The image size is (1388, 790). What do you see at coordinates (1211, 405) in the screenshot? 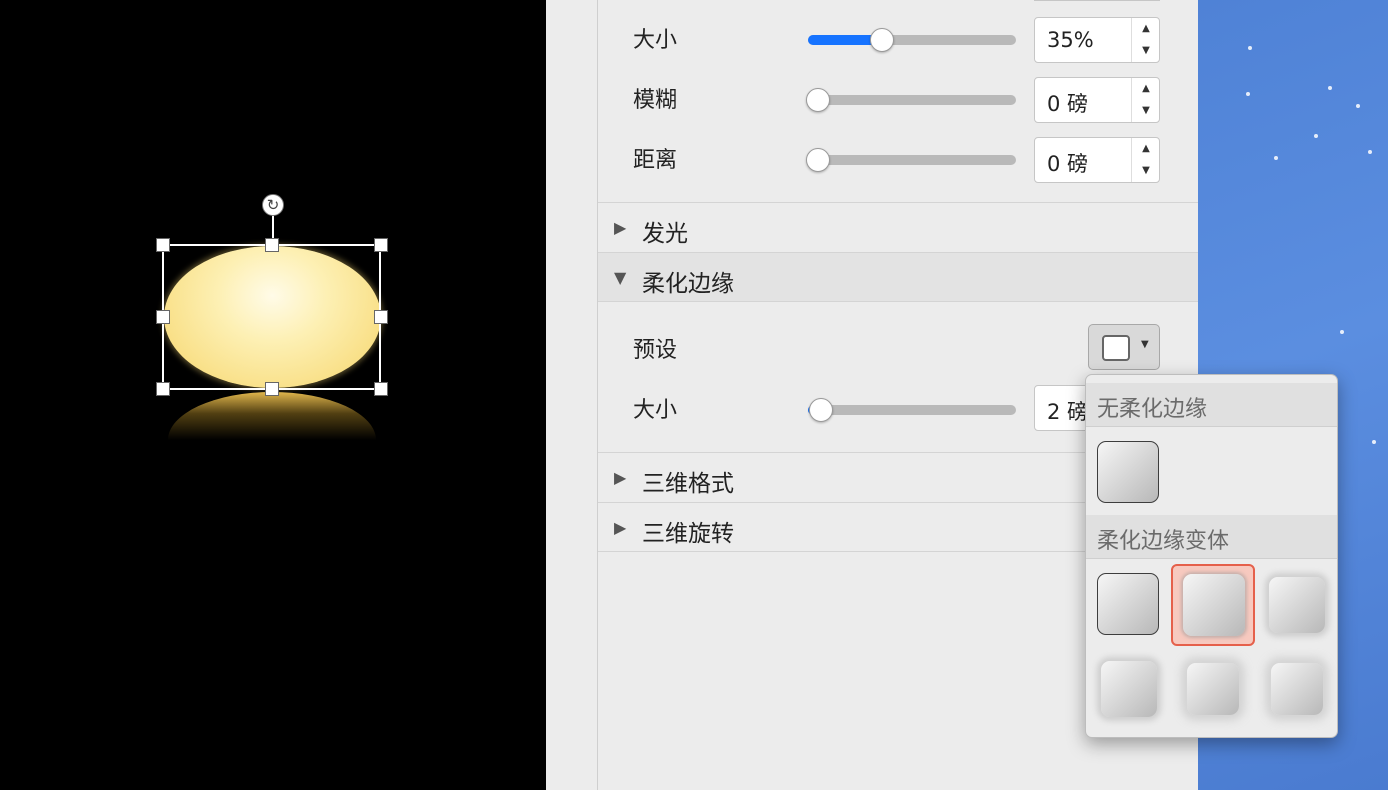
I see `popup-header-no-soft-edges: 无柔化边缘` at bounding box center [1211, 405].